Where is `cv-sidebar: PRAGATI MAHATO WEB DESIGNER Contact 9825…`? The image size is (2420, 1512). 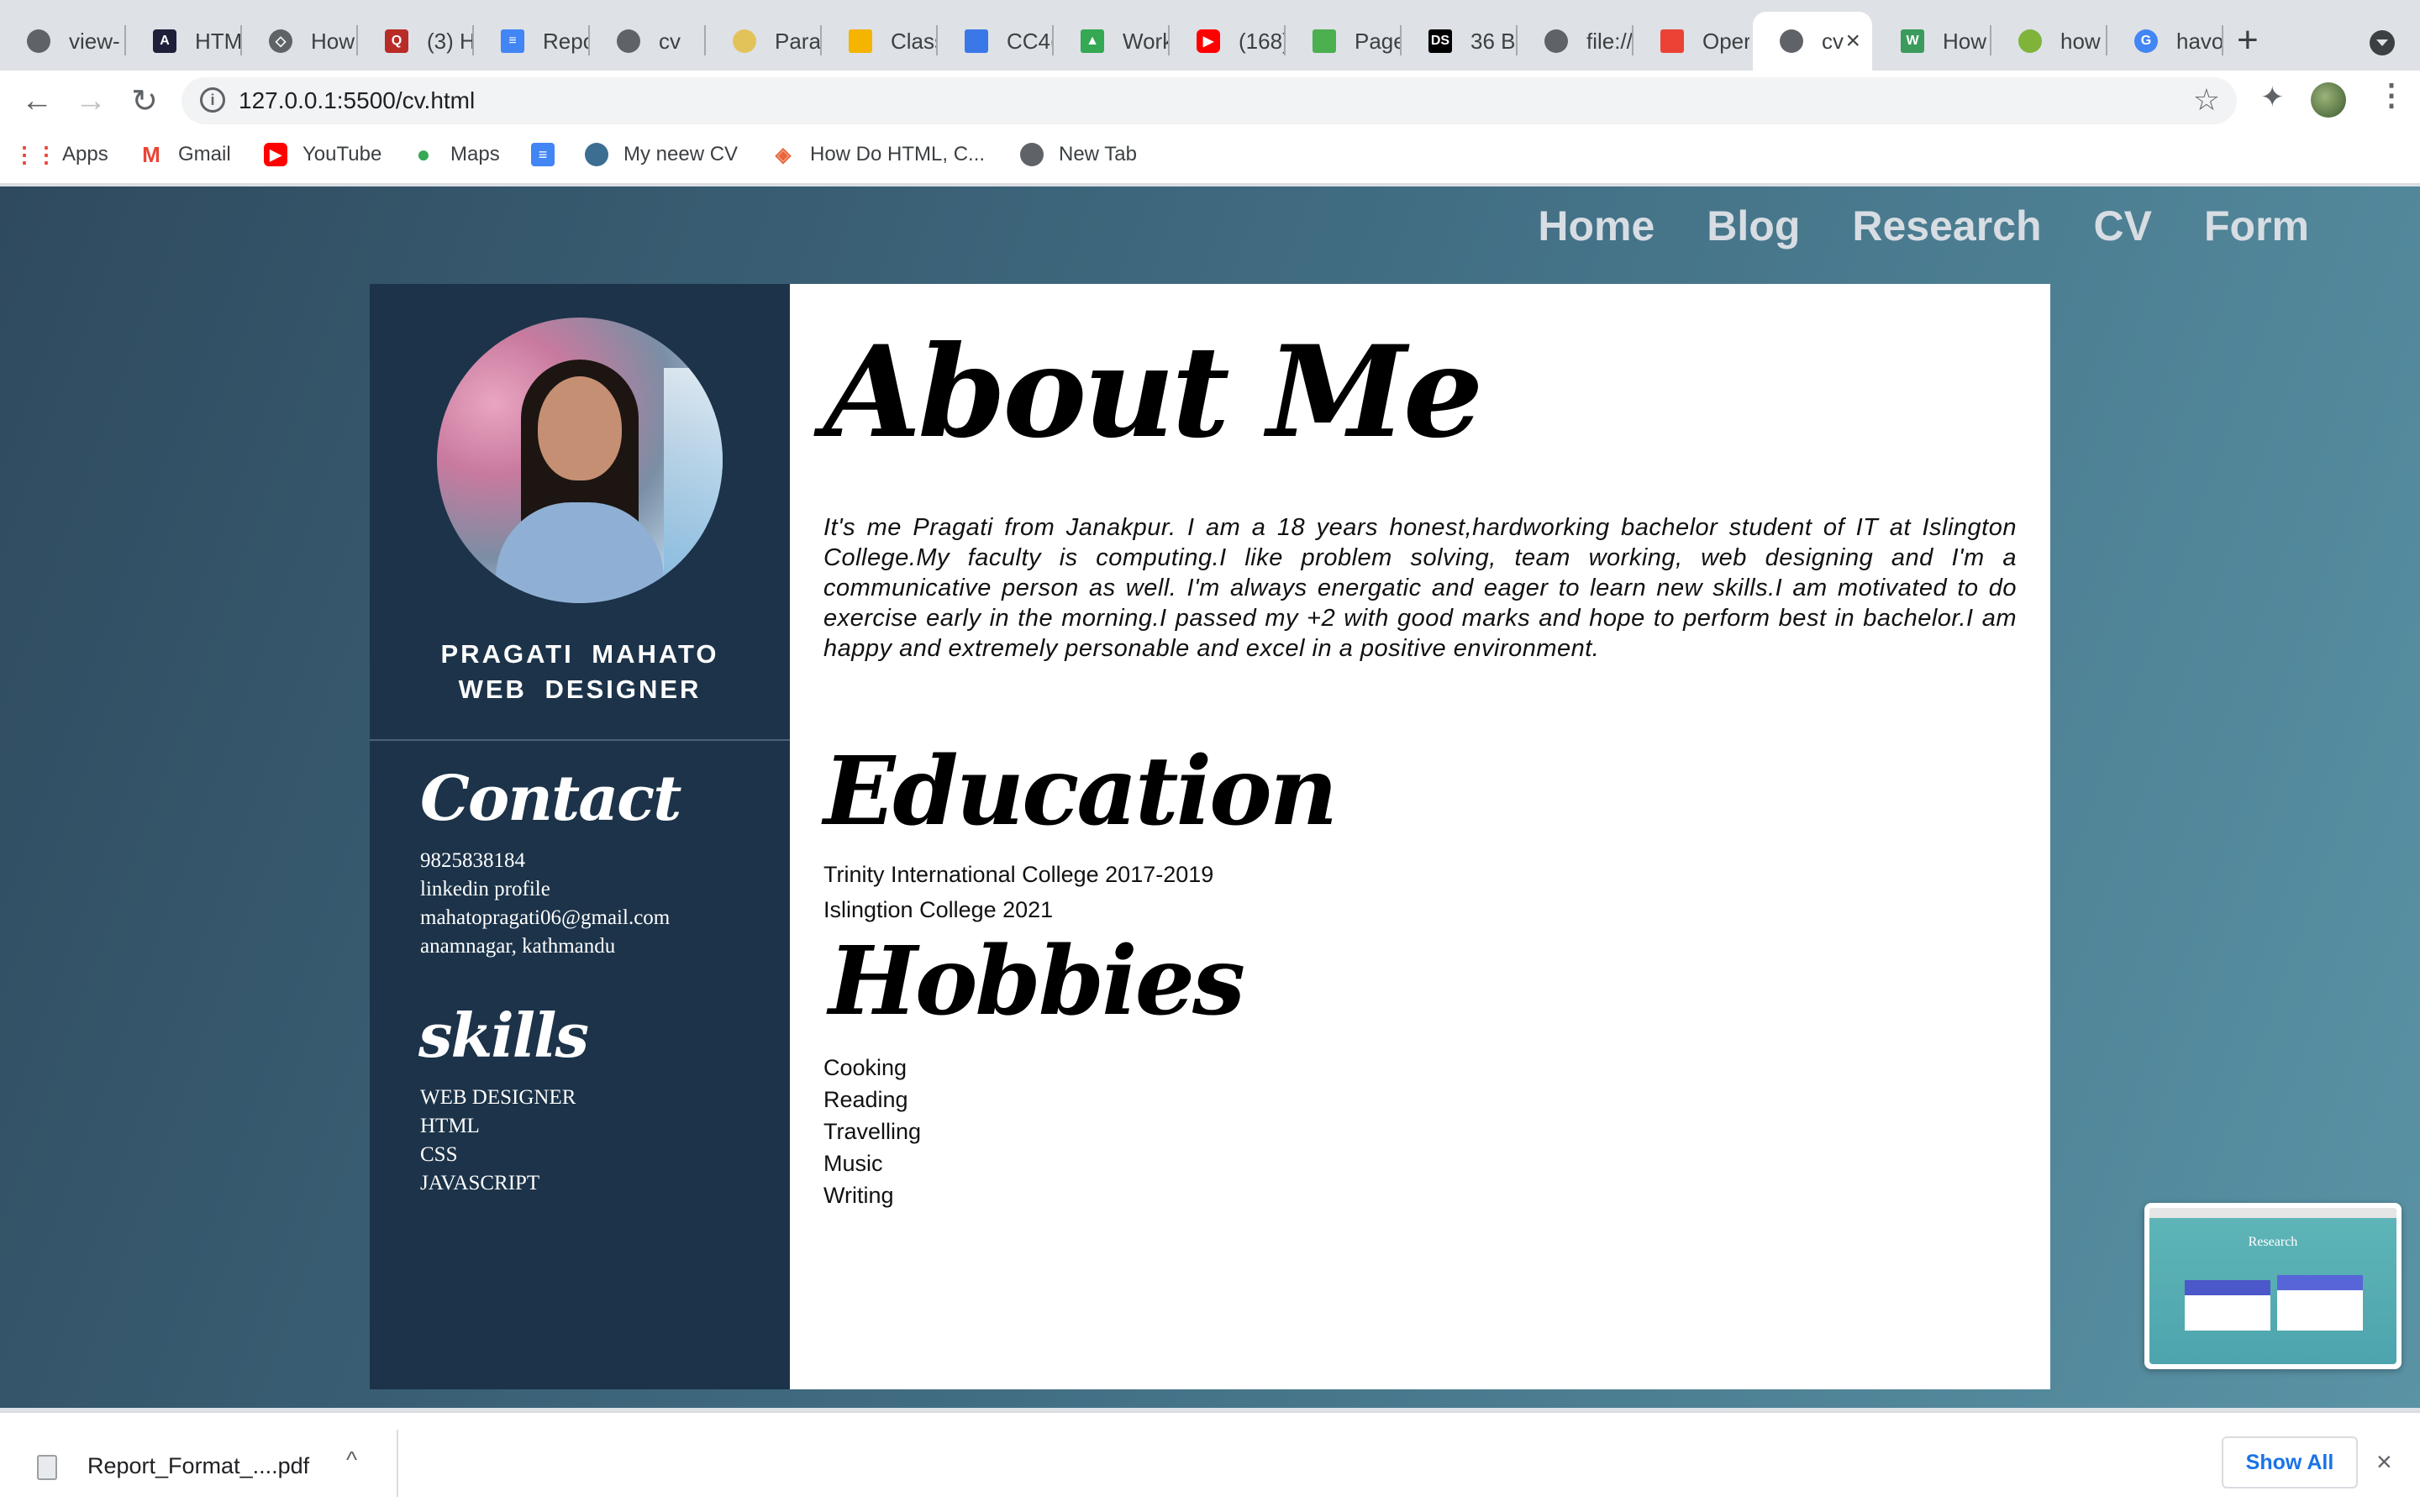 cv-sidebar: PRAGATI MAHATO WEB DESIGNER Contact 9825… is located at coordinates (580, 836).